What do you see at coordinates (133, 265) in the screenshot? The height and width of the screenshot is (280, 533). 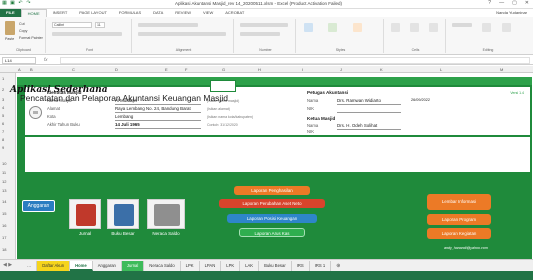 I see `sheet-tab-jurnal: Jurnal` at bounding box center [133, 265].